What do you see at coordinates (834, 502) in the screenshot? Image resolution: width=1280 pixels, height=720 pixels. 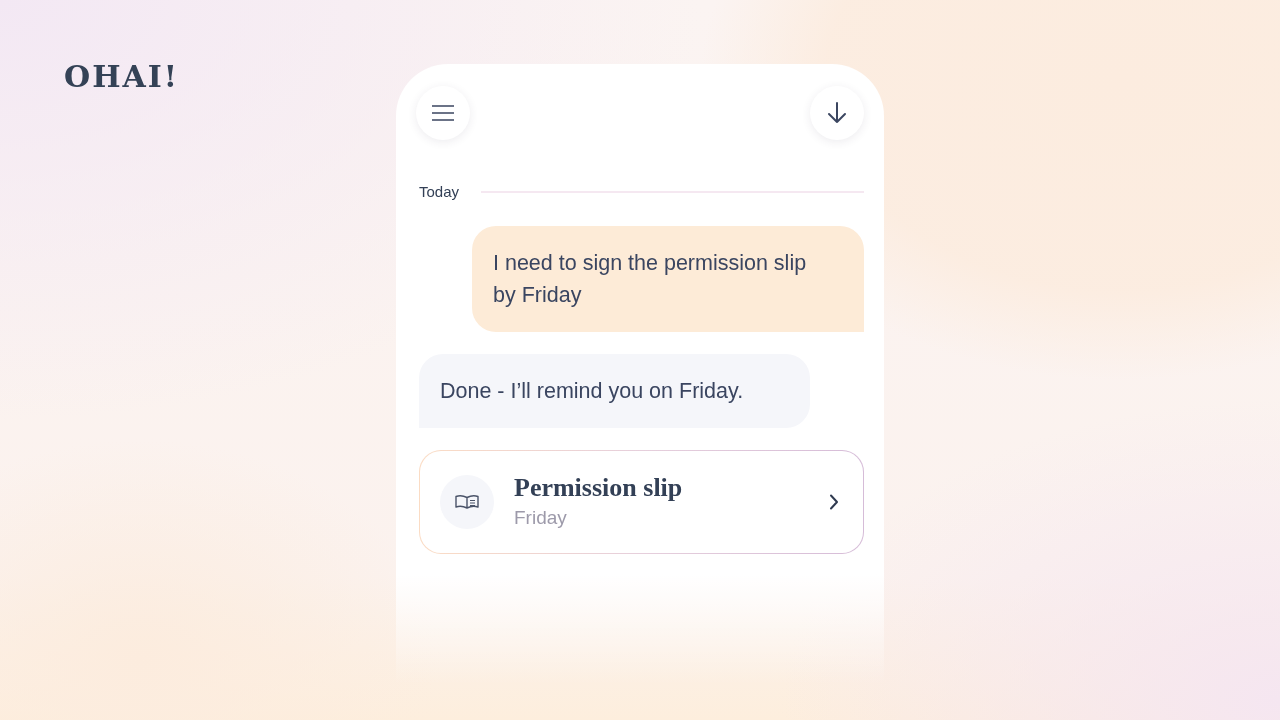 I see `chevron-right-icon` at bounding box center [834, 502].